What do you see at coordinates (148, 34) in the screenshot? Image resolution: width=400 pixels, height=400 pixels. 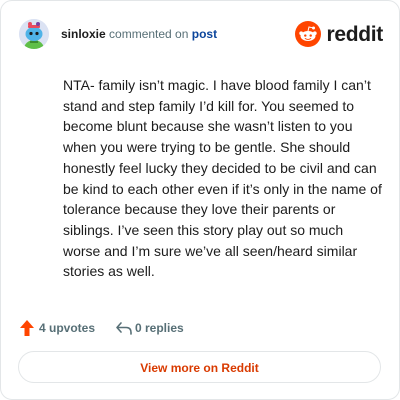 I see `commented-on-text: commented on` at bounding box center [148, 34].